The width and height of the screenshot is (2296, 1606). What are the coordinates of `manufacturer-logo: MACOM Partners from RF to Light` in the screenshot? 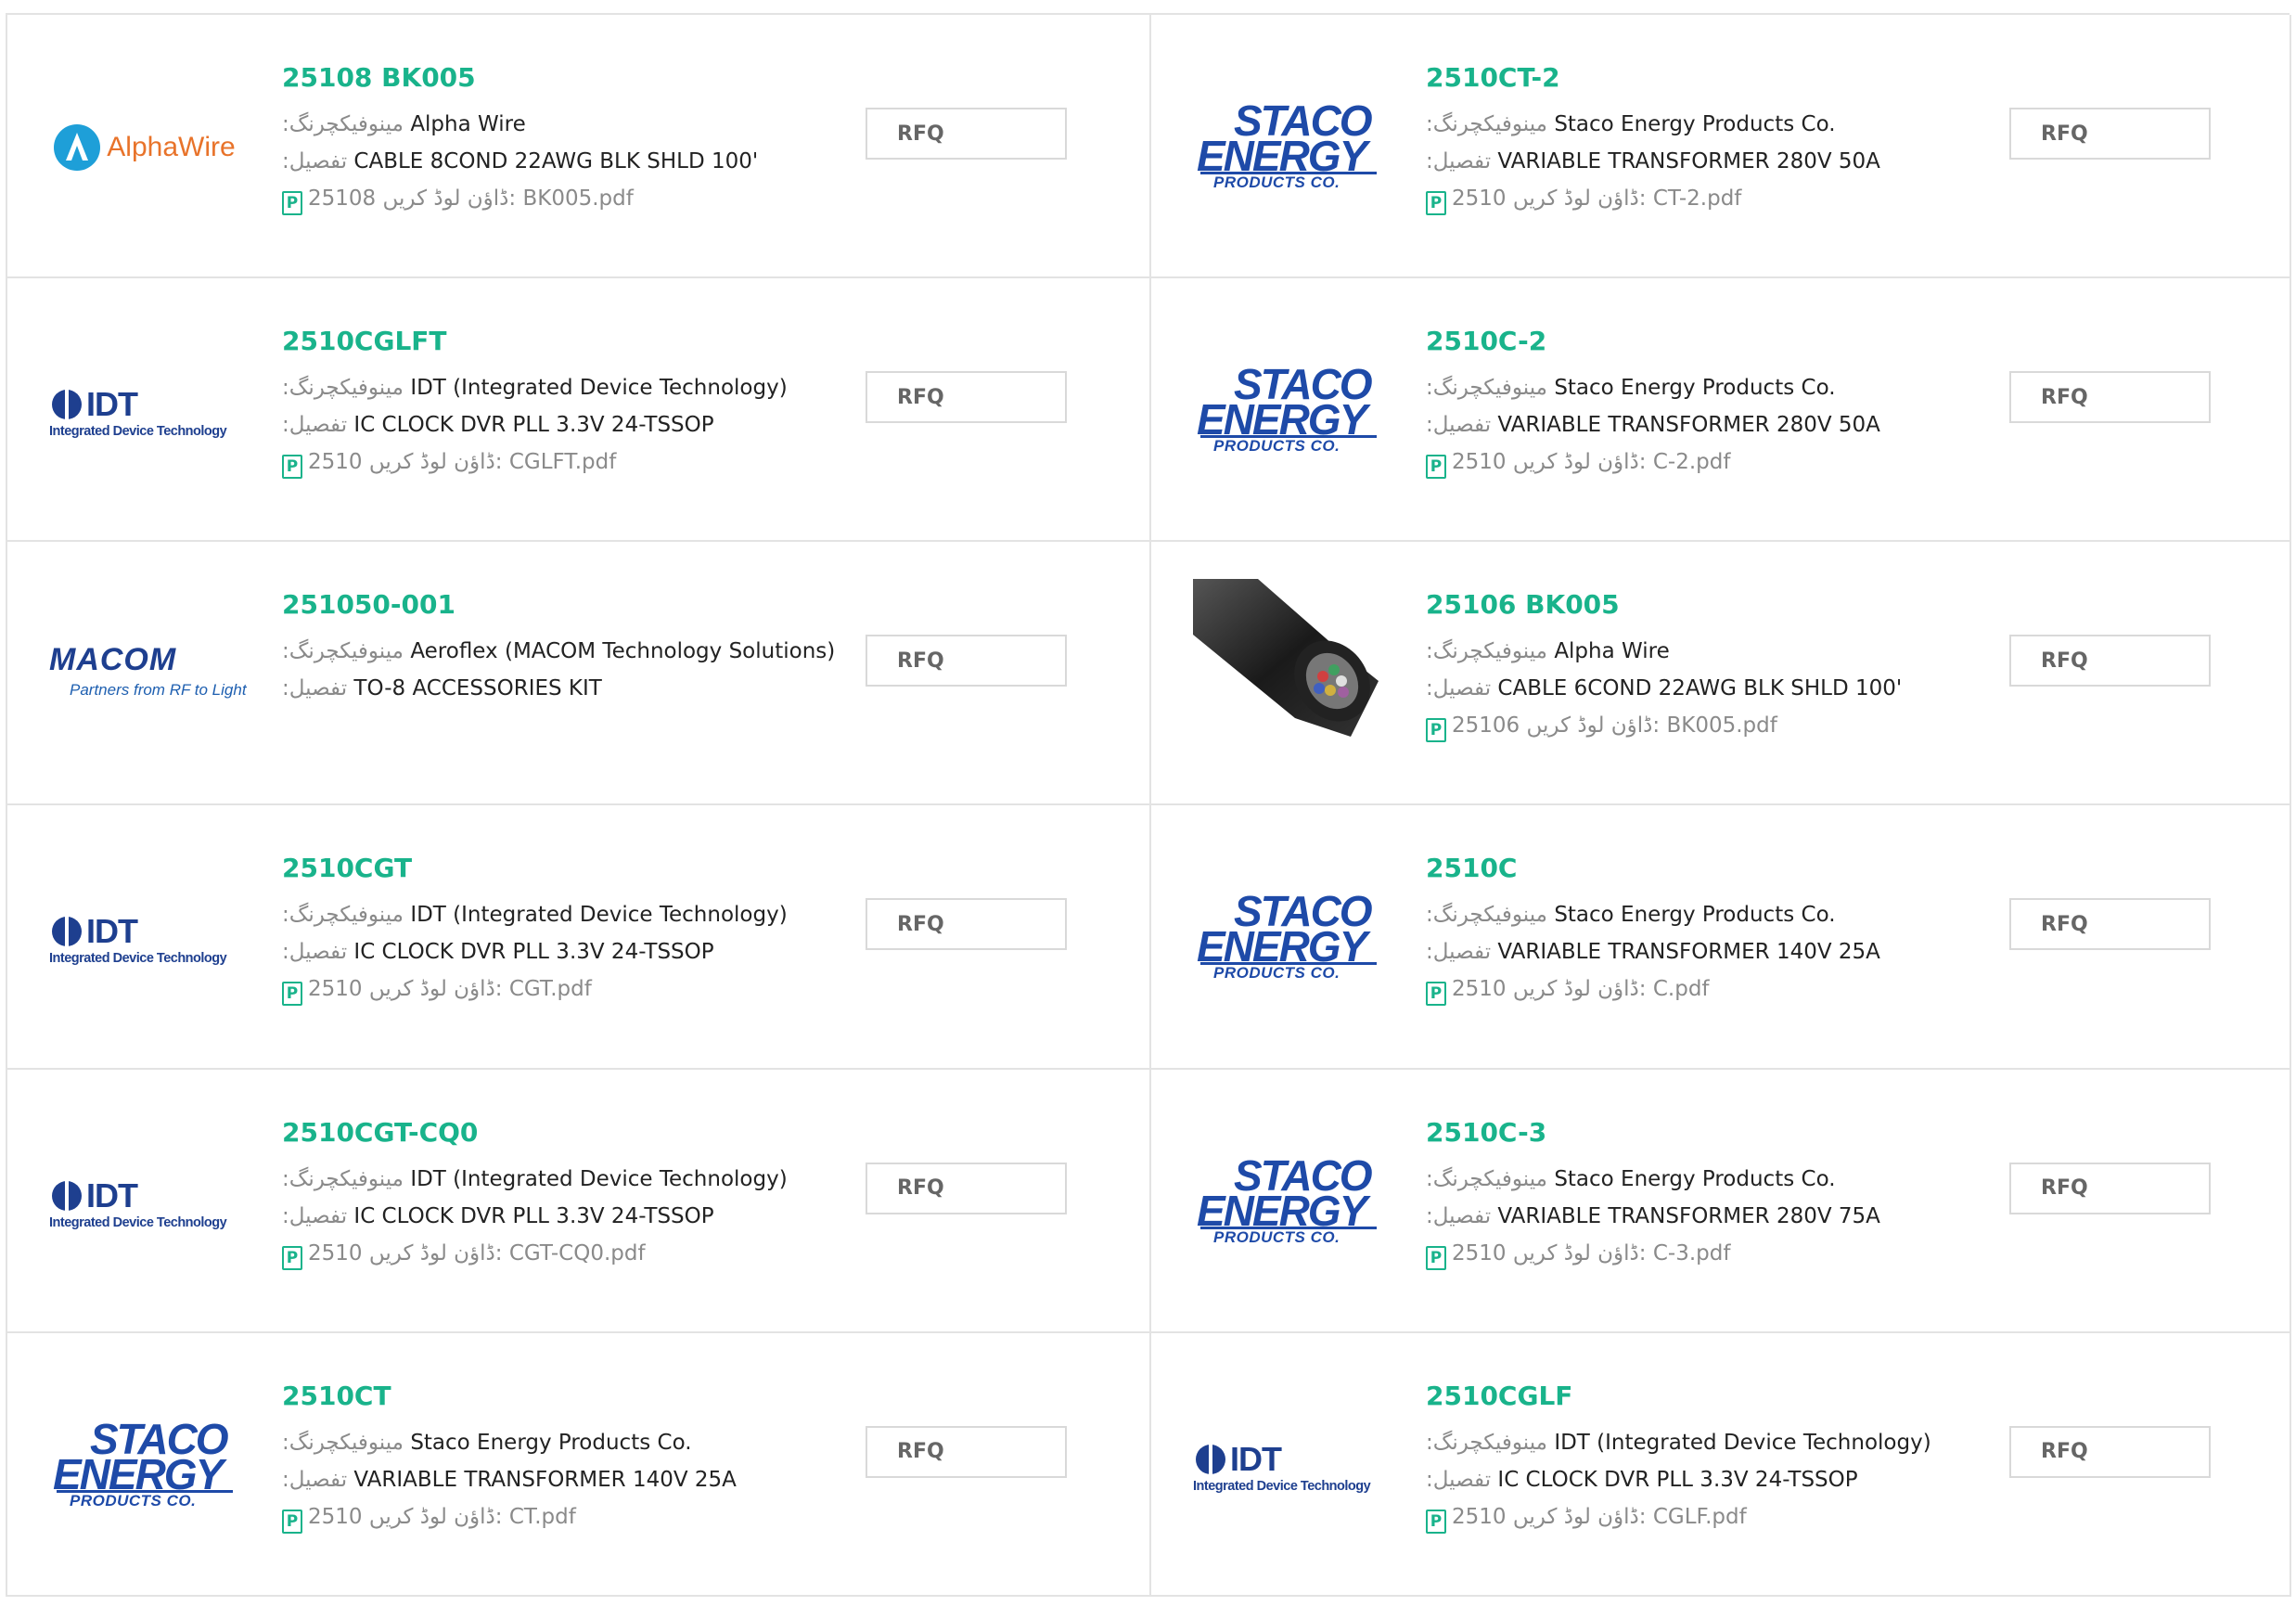 It's located at (148, 674).